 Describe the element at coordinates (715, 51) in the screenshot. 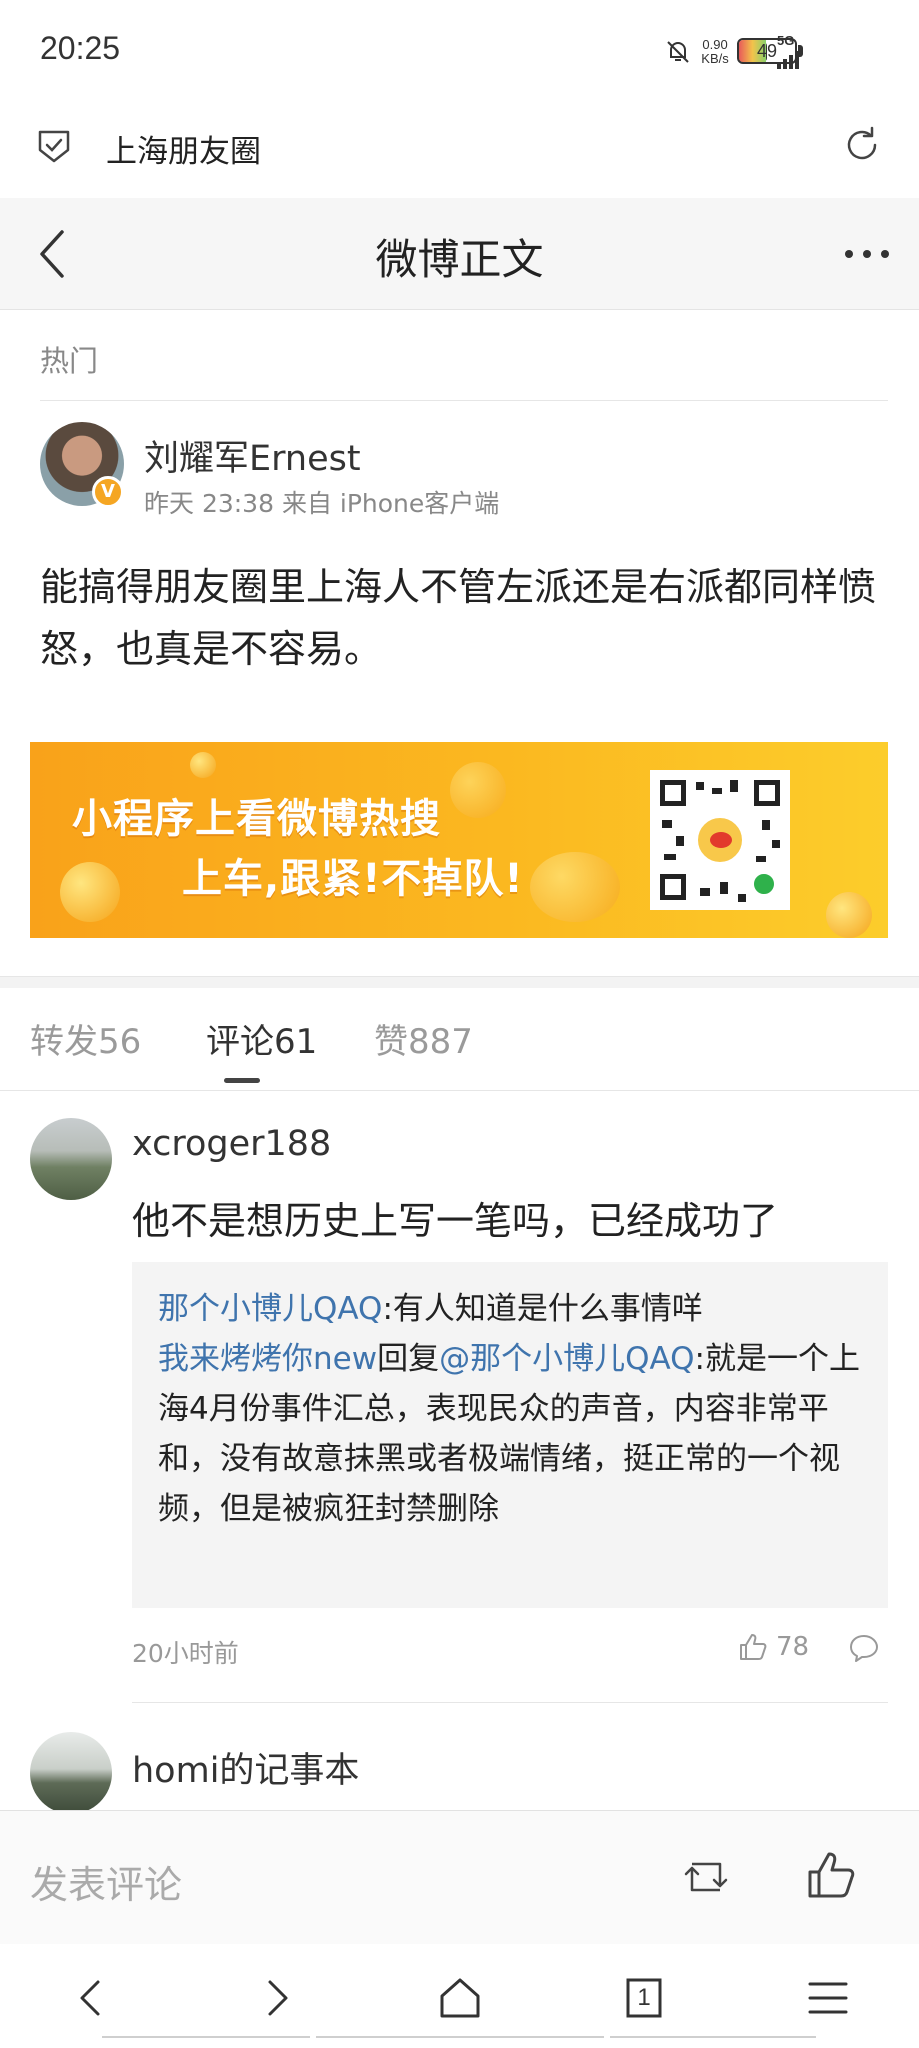

I see `net-speed: 0.90 KB/s` at that location.